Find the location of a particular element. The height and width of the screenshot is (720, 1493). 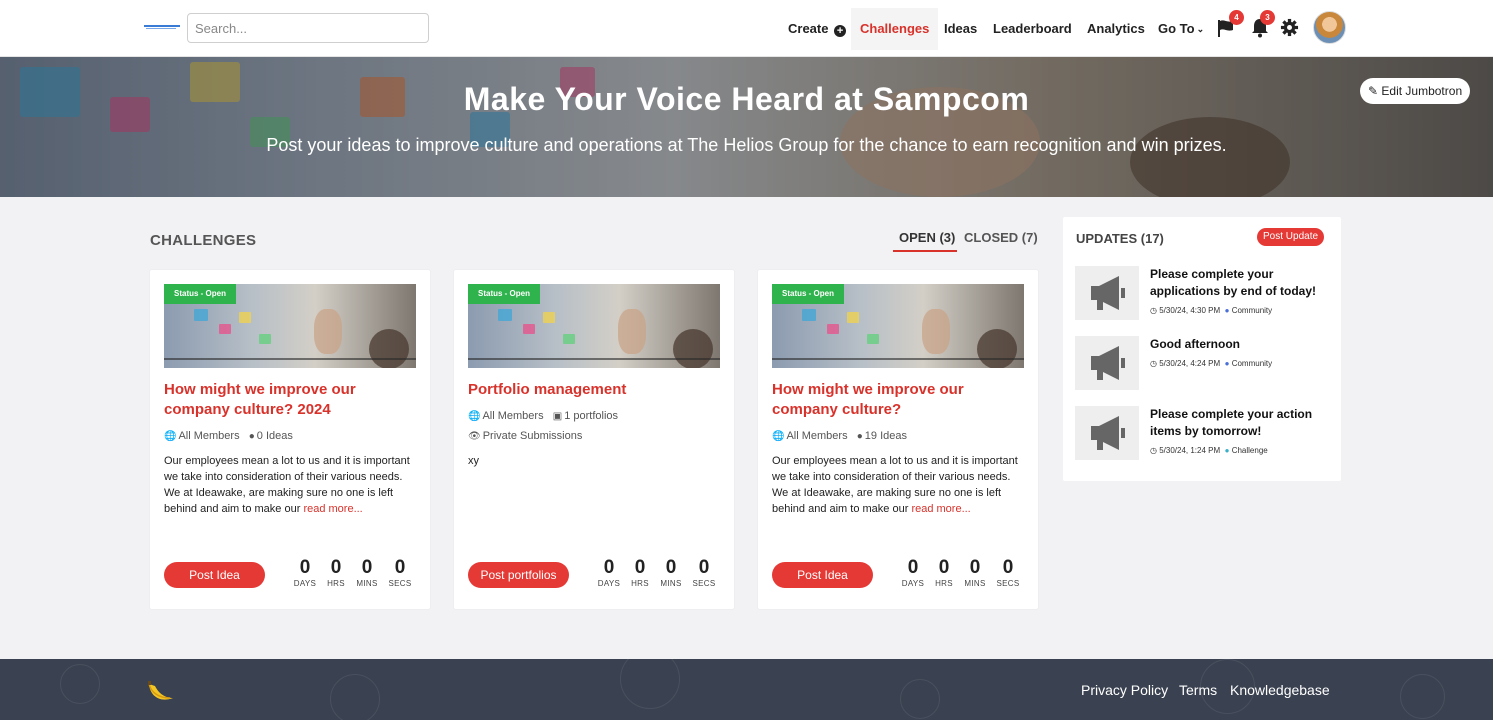

private-label: Private Submissions is located at coordinates (532, 436).